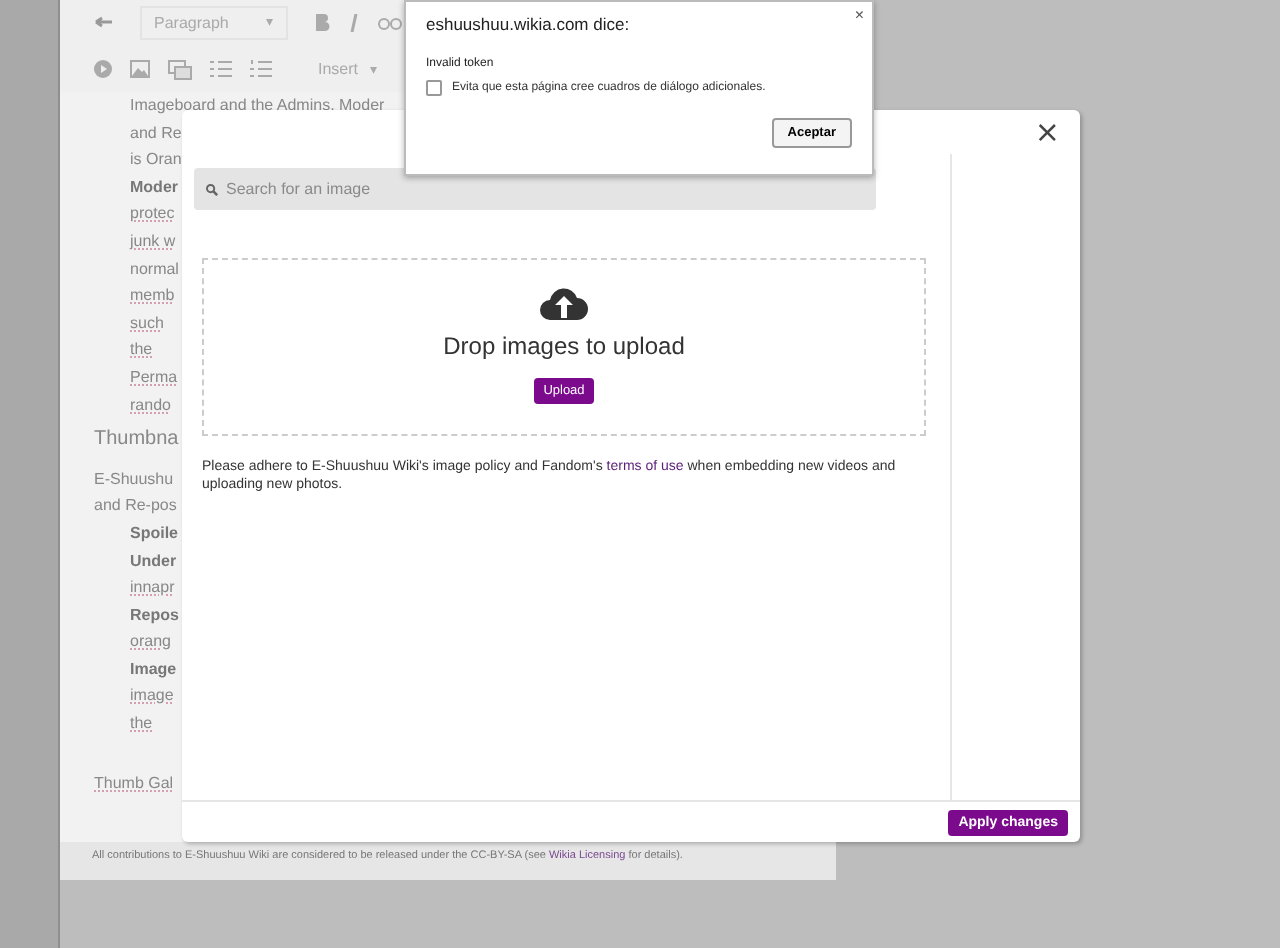 The height and width of the screenshot is (948, 1280). Describe the element at coordinates (103, 69) in the screenshot. I see `video-icon` at that location.